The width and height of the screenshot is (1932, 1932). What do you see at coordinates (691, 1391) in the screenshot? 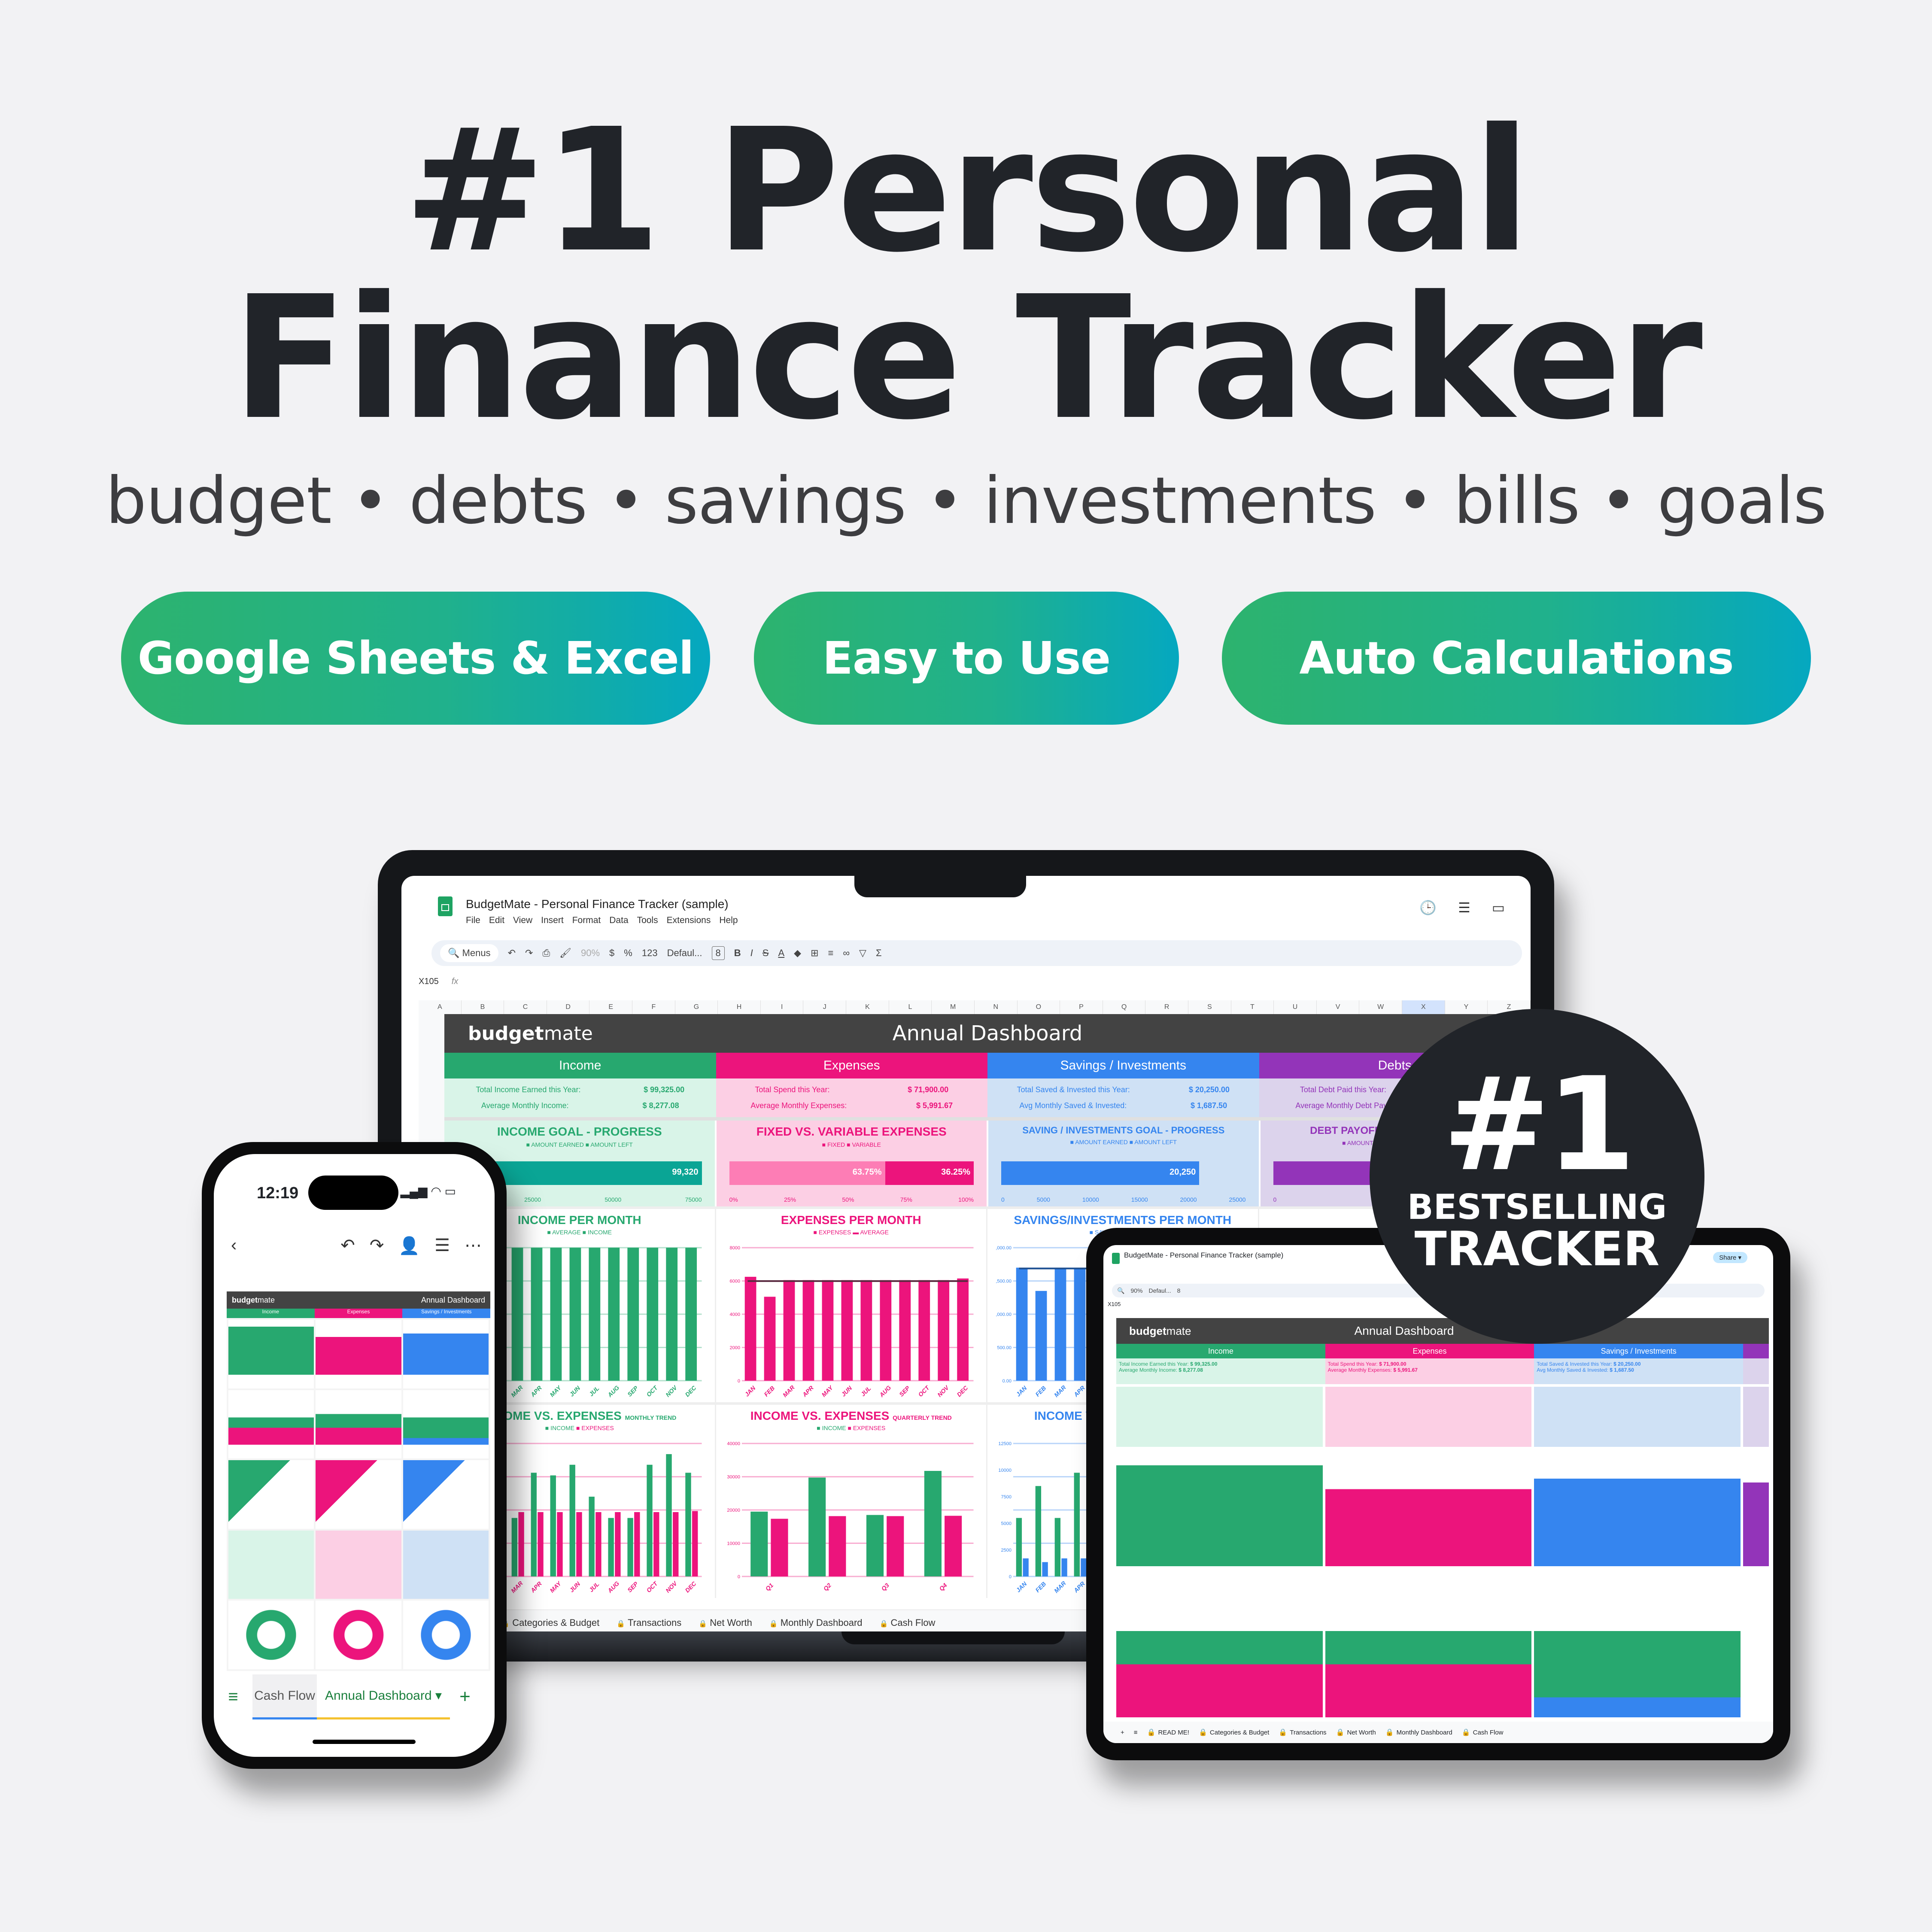
I see `x-tick-label: DEC` at bounding box center [691, 1391].